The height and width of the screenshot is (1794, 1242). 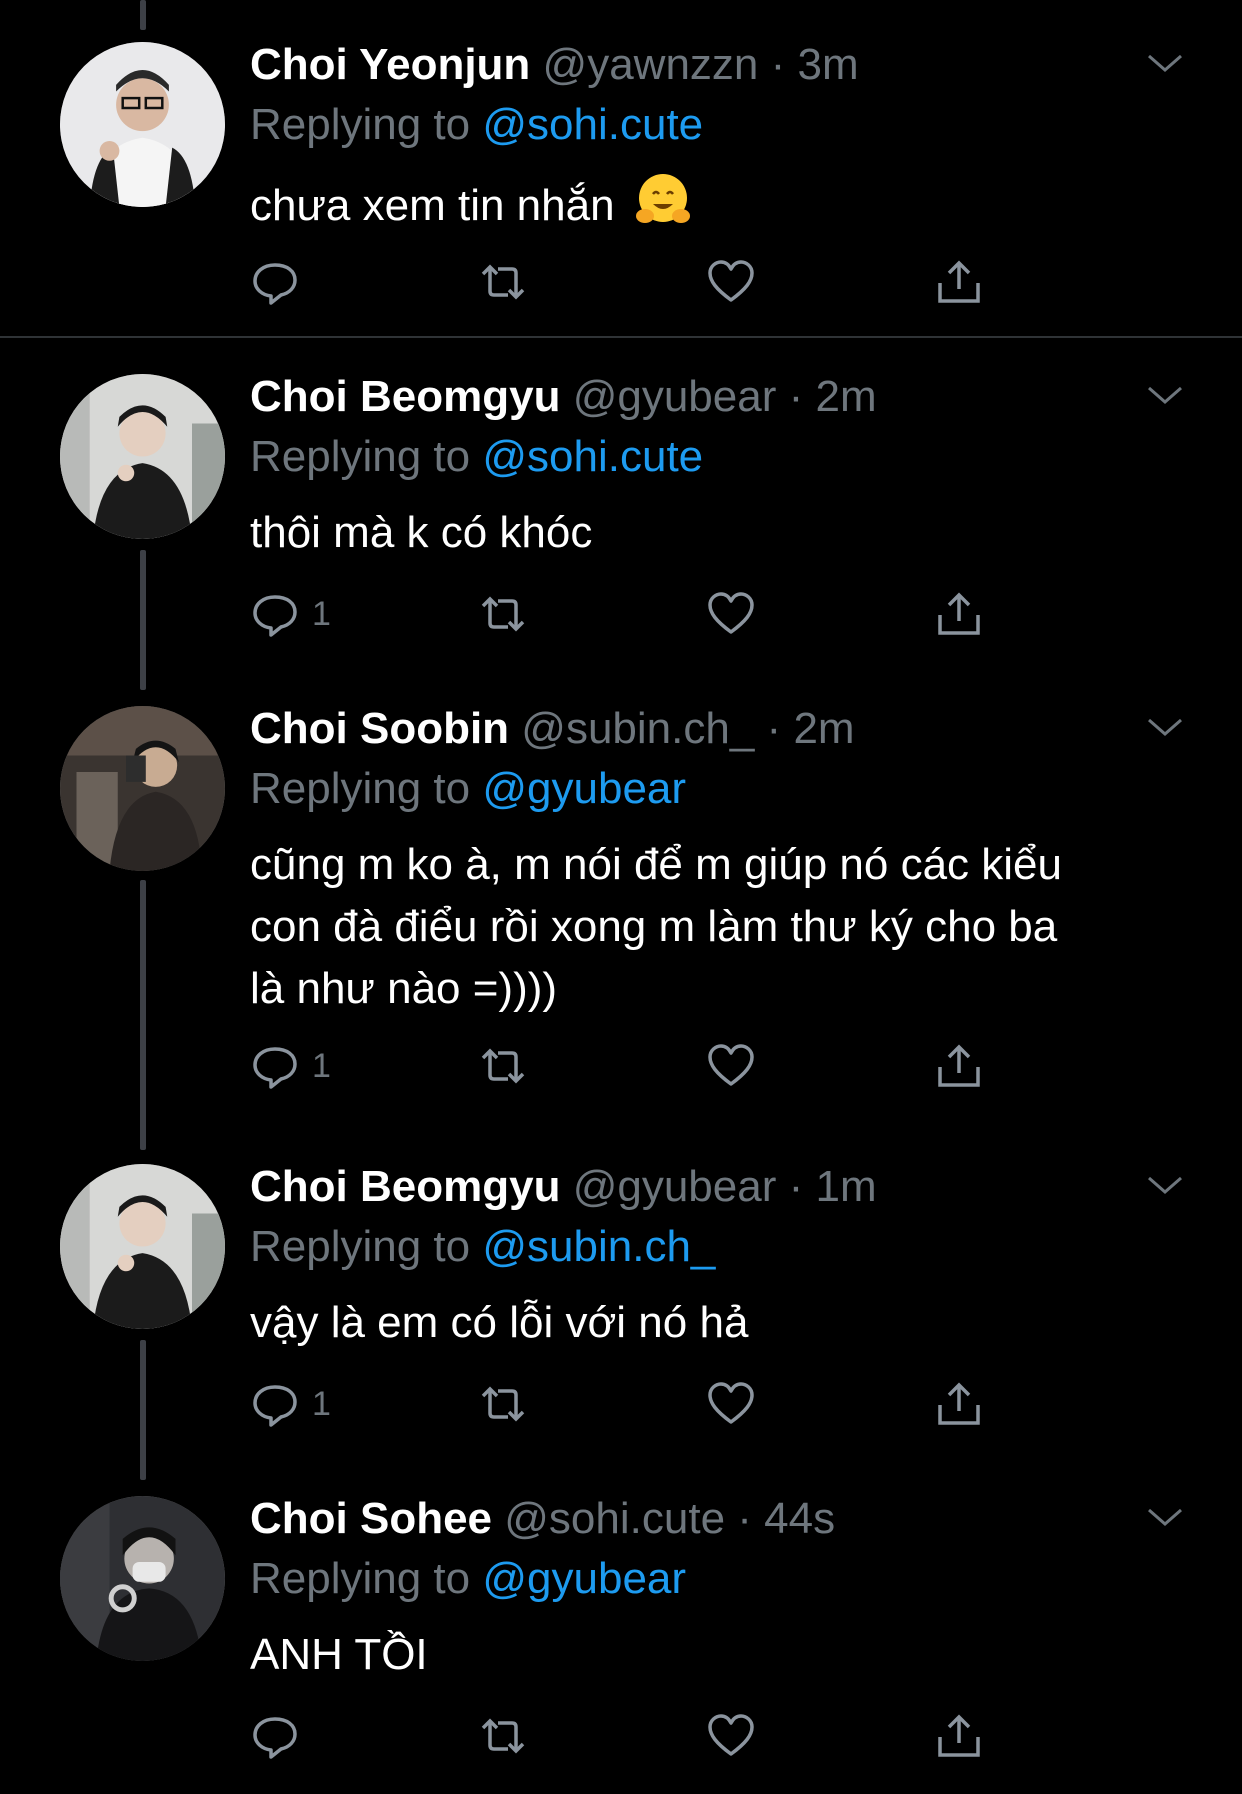 I want to click on tweet-header: Choi Soobin @subin.ch_ · 2m, so click(x=552, y=729).